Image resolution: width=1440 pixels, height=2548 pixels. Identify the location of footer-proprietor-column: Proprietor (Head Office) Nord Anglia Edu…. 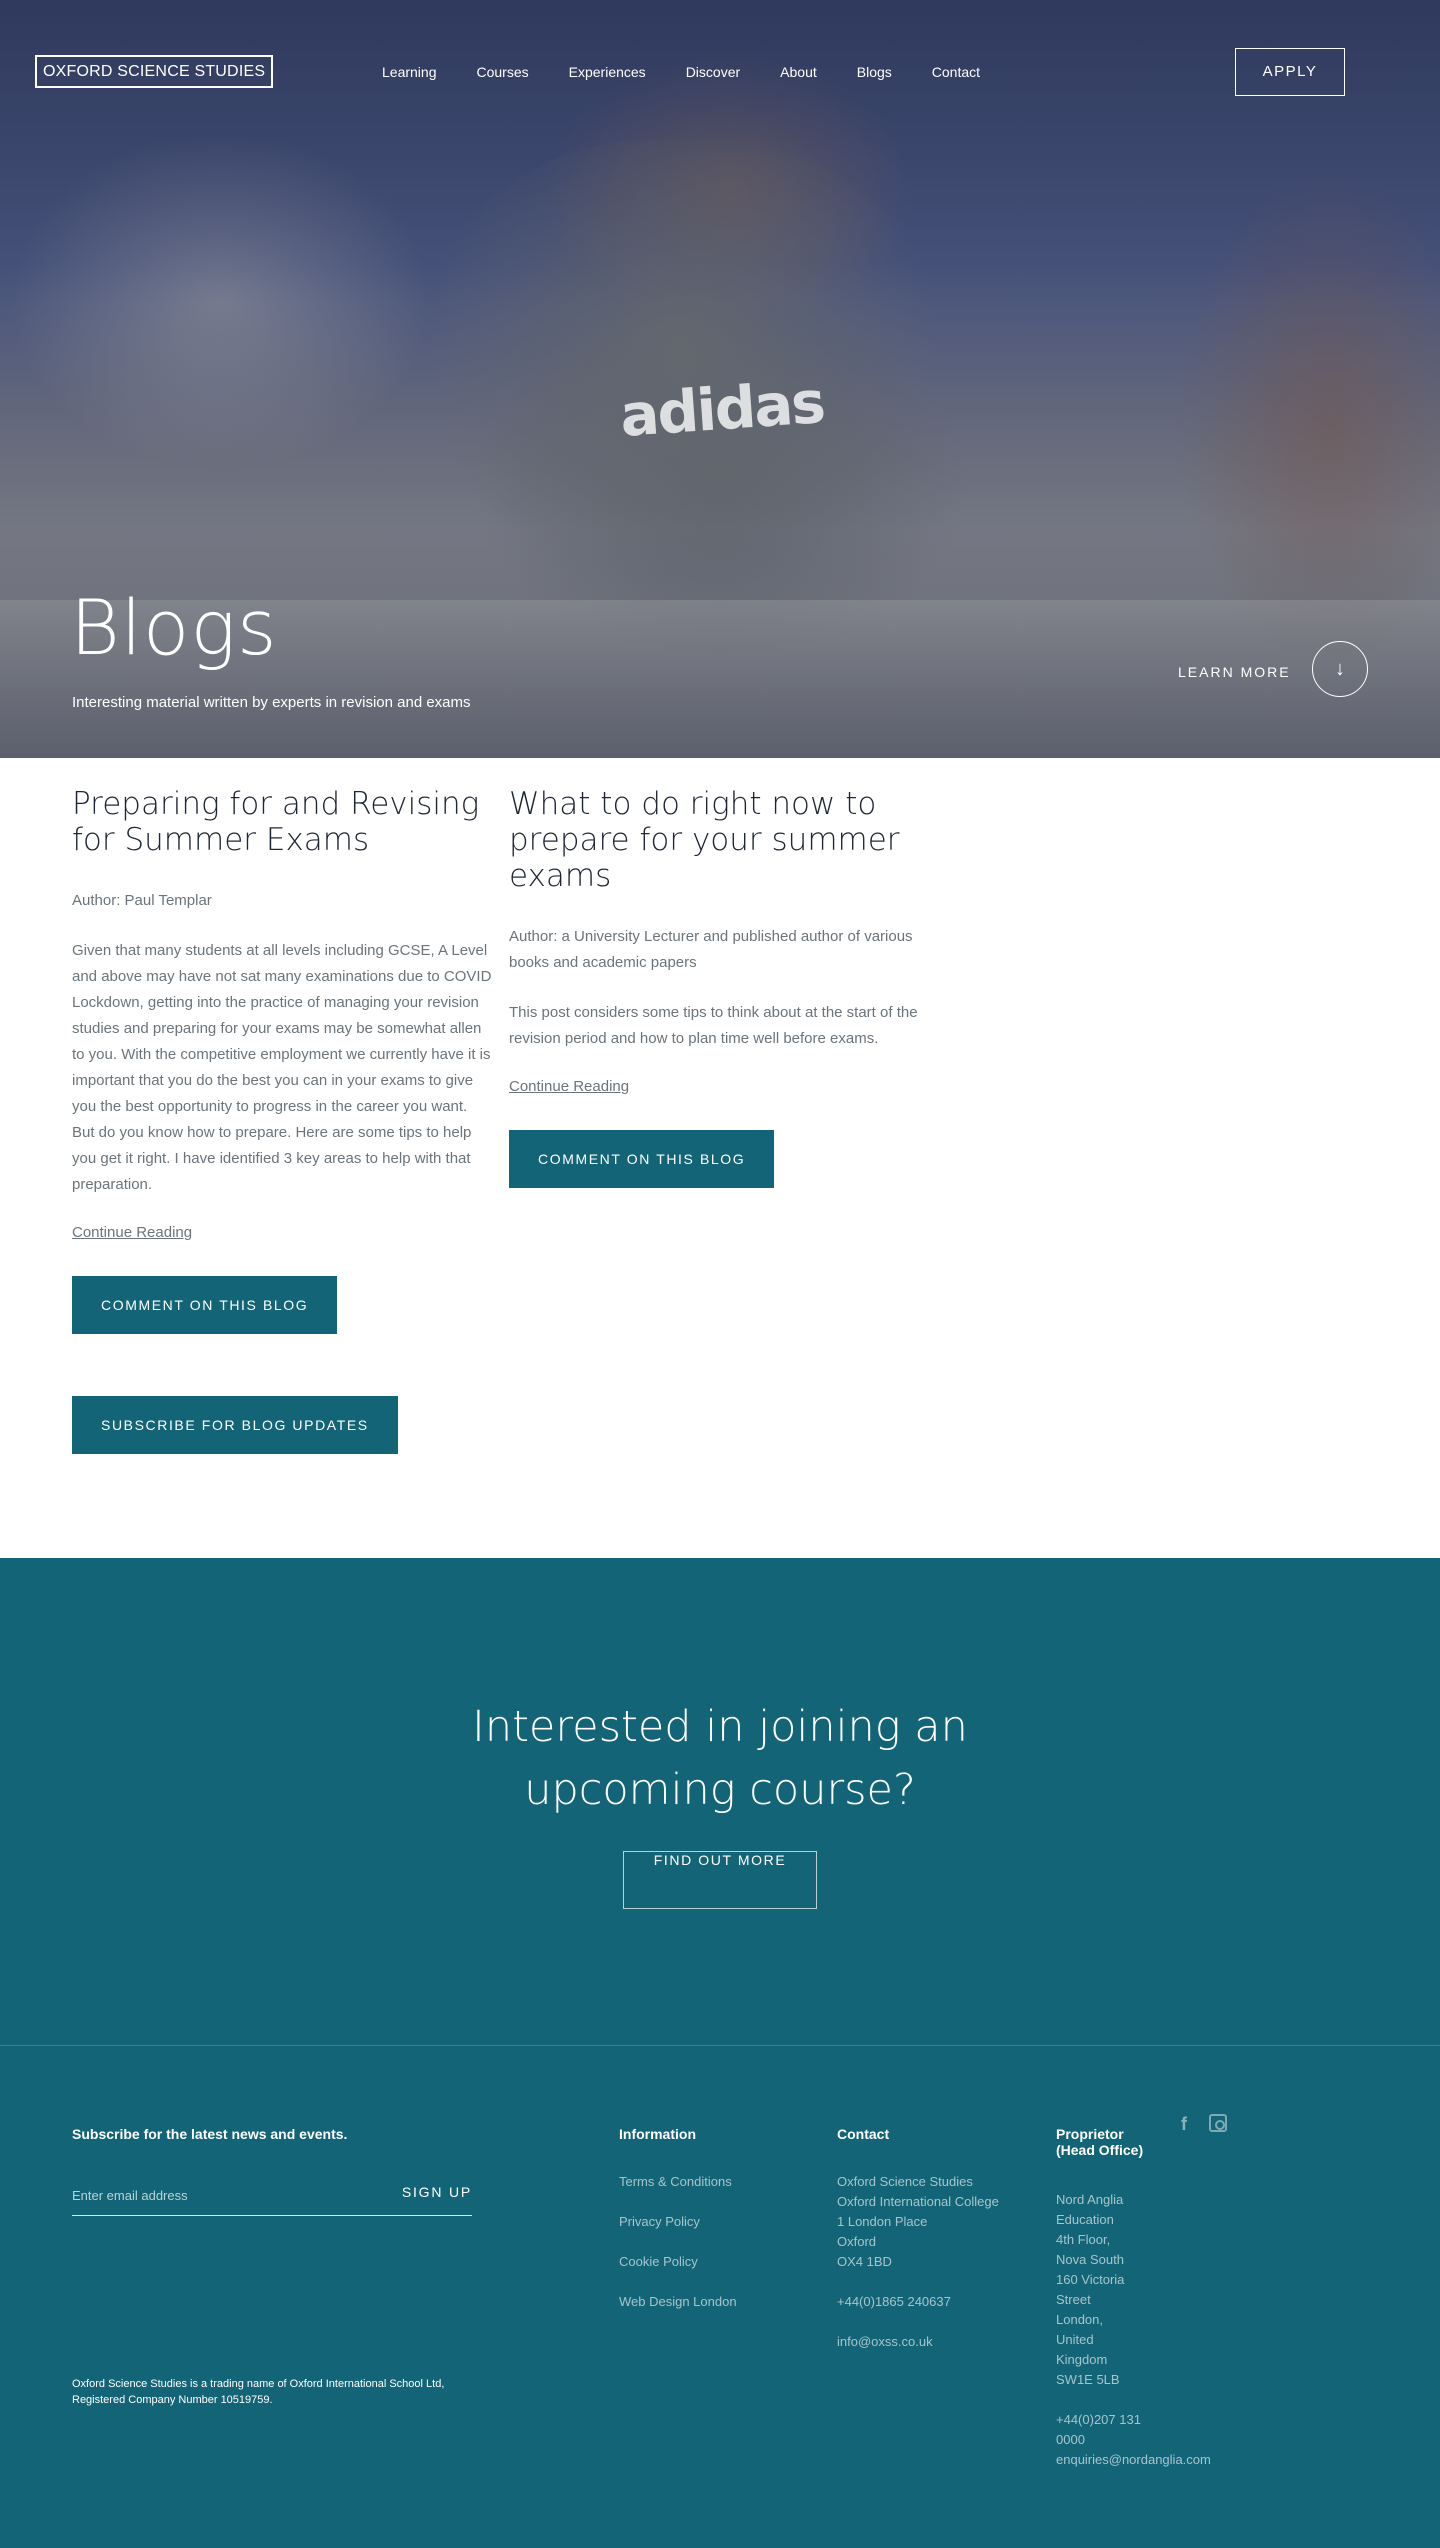
(1133, 2298).